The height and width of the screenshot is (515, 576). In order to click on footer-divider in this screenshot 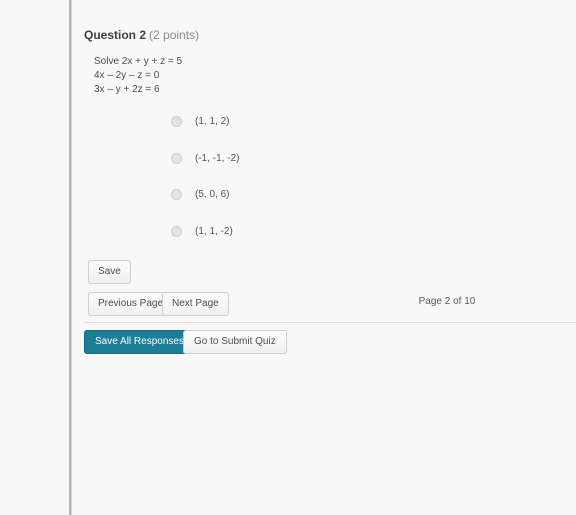, I will do `click(330, 322)`.